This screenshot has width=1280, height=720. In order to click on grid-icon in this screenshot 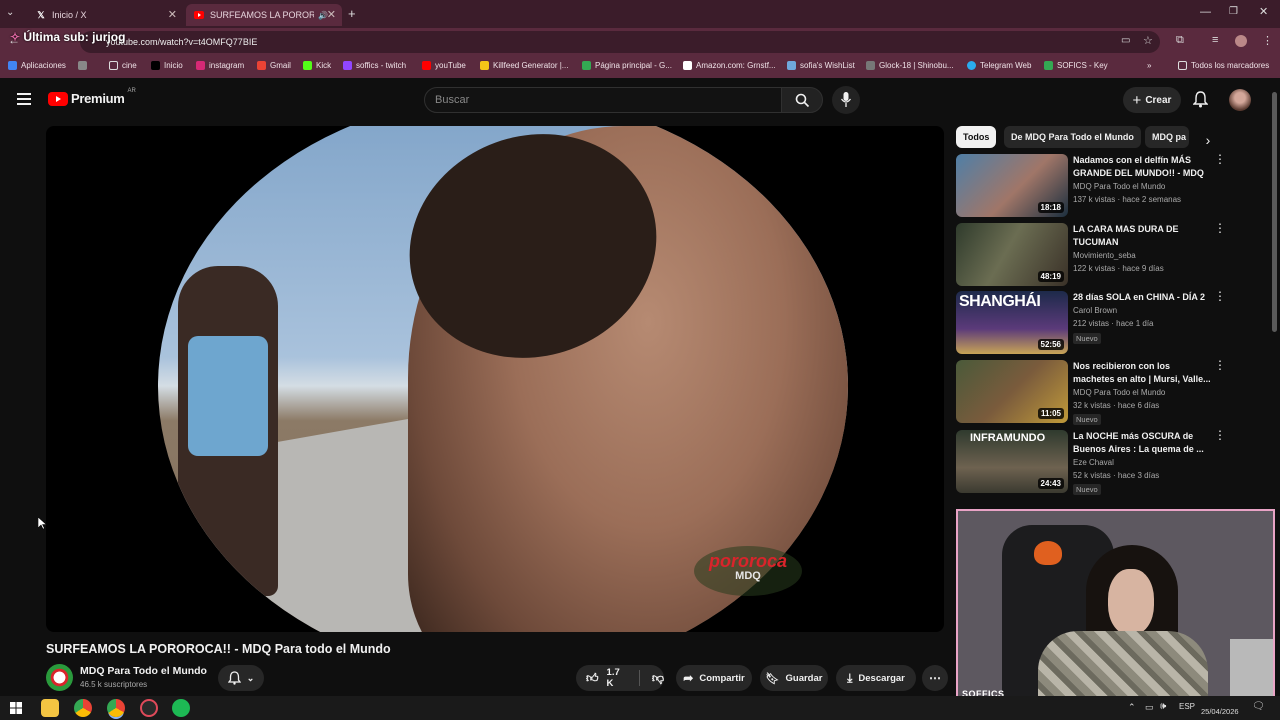, I will do `click(84, 65)`.